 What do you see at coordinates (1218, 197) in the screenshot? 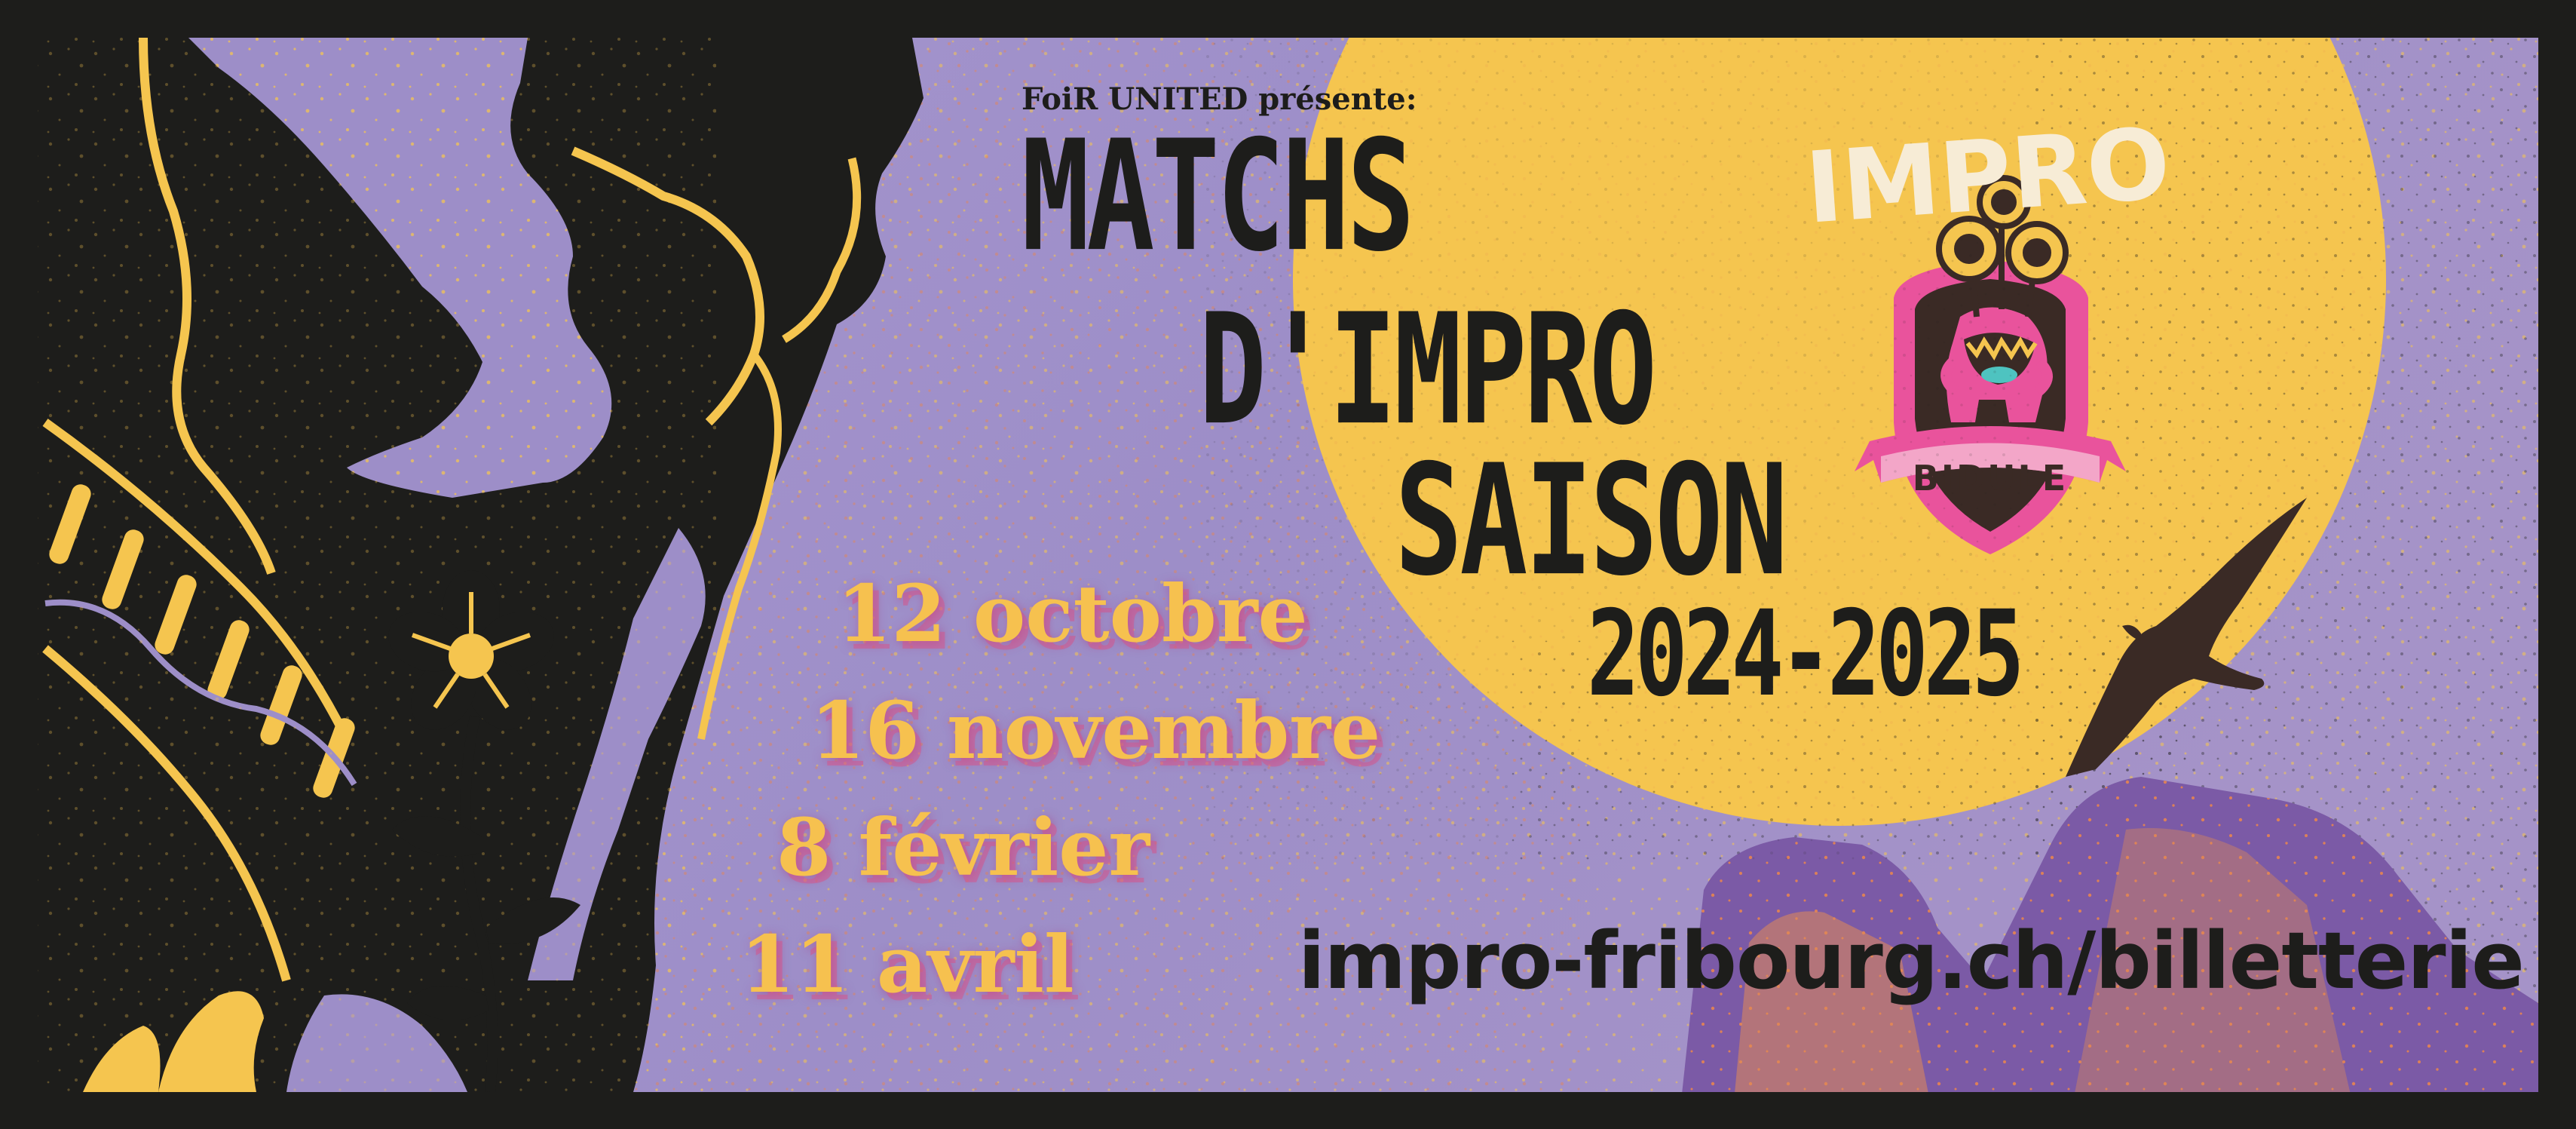
I see `title-line-1: MATCHS` at bounding box center [1218, 197].